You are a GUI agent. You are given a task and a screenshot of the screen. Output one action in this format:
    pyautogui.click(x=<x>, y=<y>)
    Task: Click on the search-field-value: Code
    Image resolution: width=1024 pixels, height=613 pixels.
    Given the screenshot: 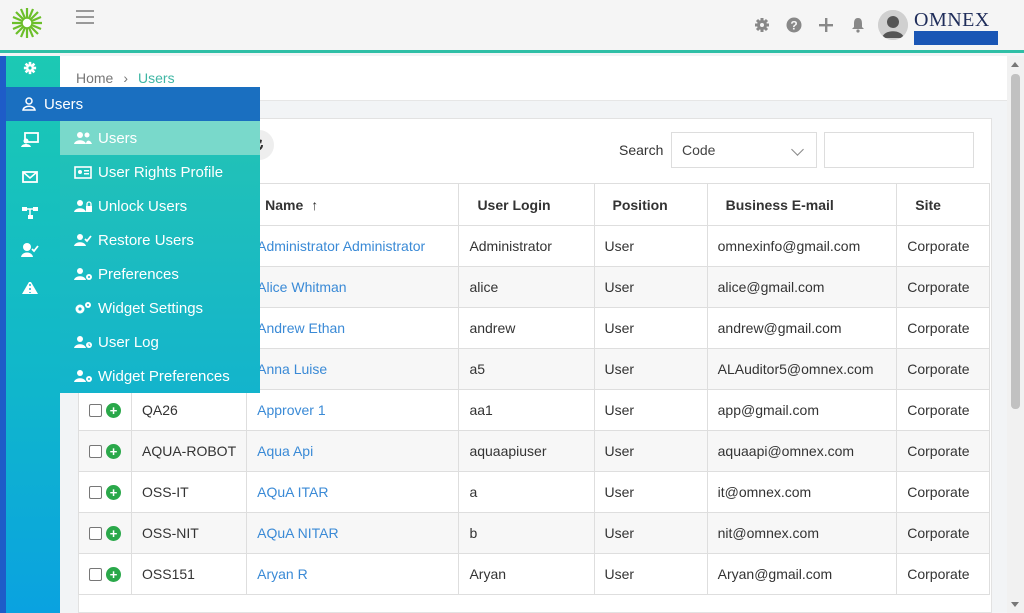 What is the action you would take?
    pyautogui.click(x=699, y=150)
    